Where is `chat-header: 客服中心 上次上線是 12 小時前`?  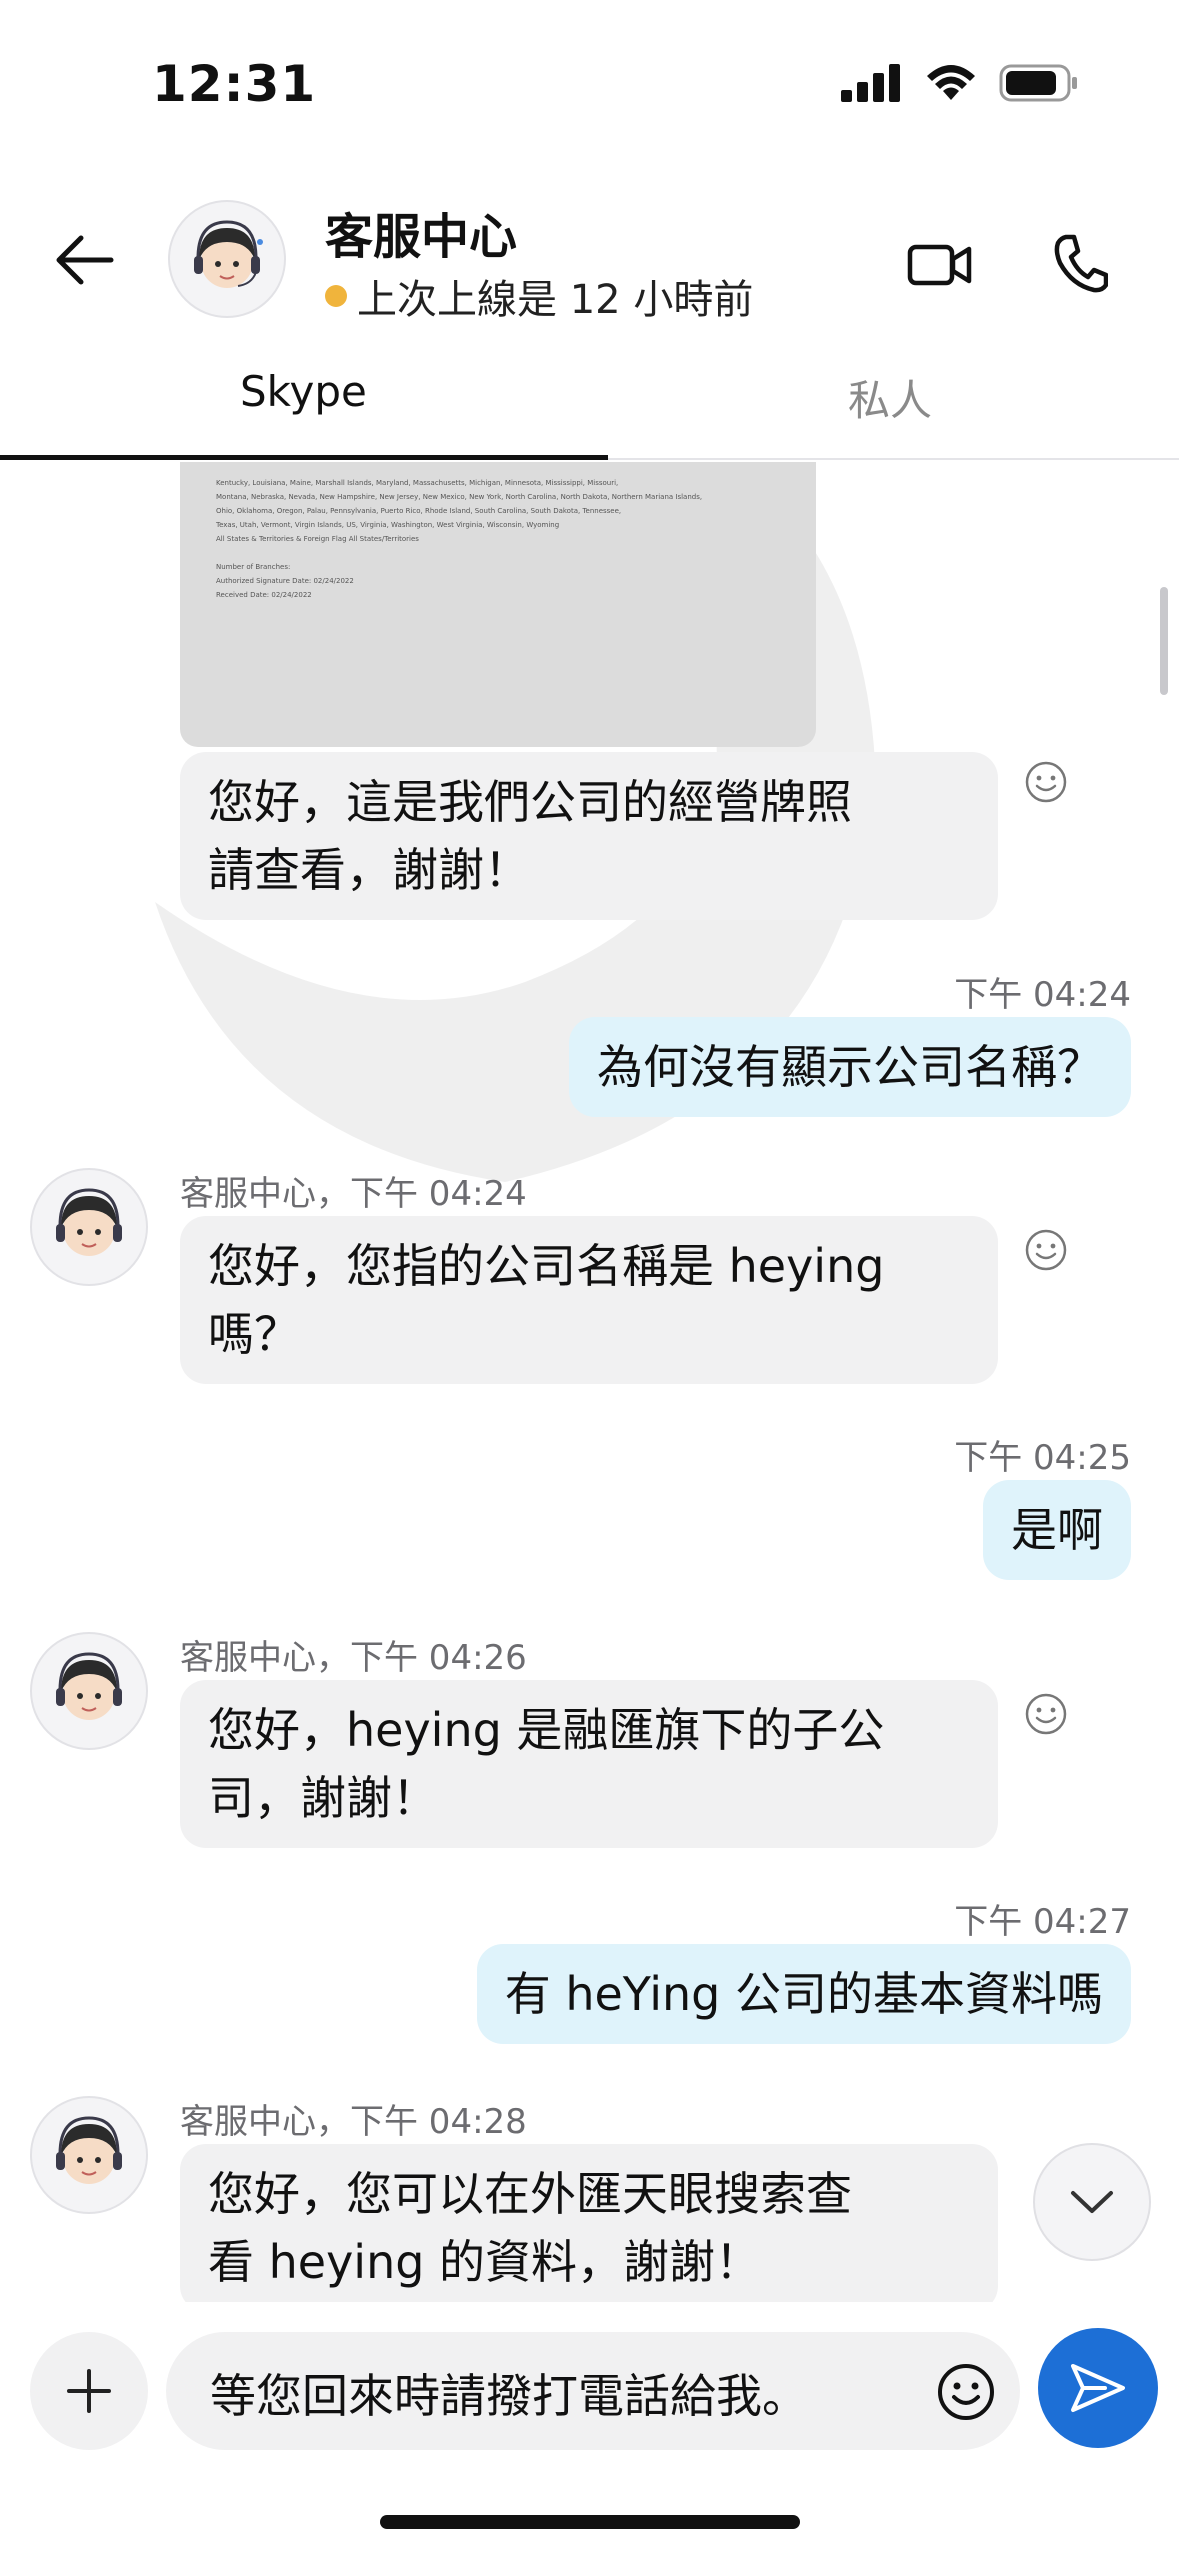
chat-header: 客服中心 上次上線是 12 小時前 is located at coordinates (589, 260).